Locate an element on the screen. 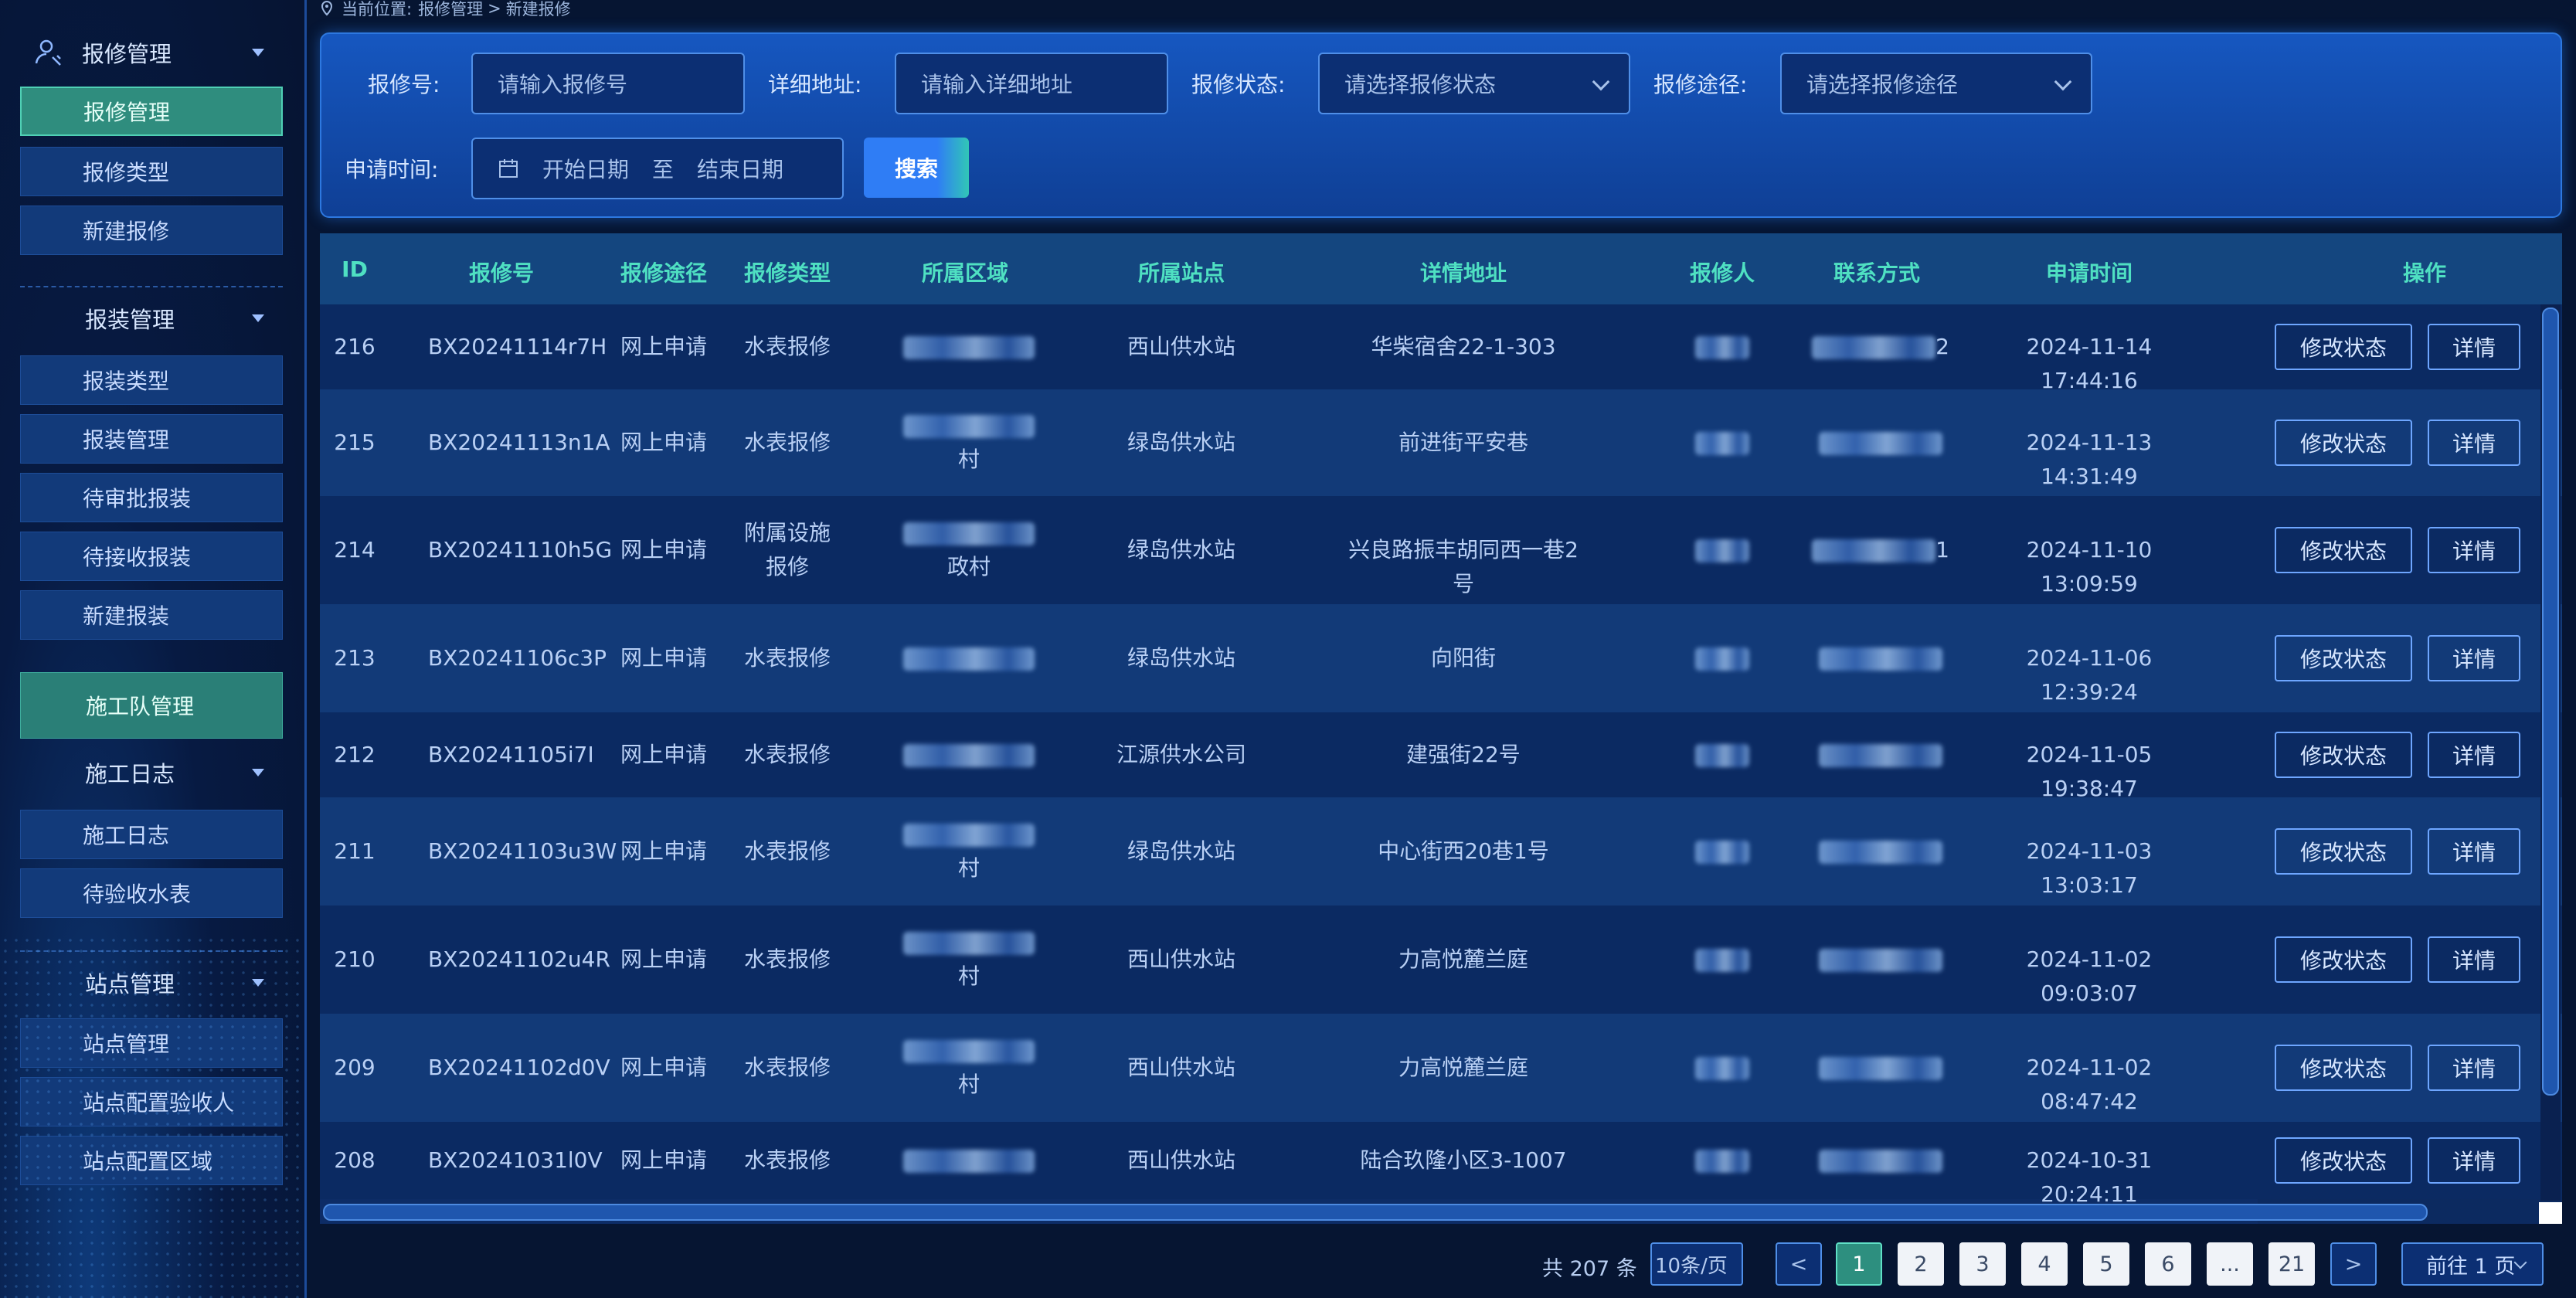 This screenshot has height=1298, width=2576. sidebar-item-new-install: 新建报装 is located at coordinates (151, 615).